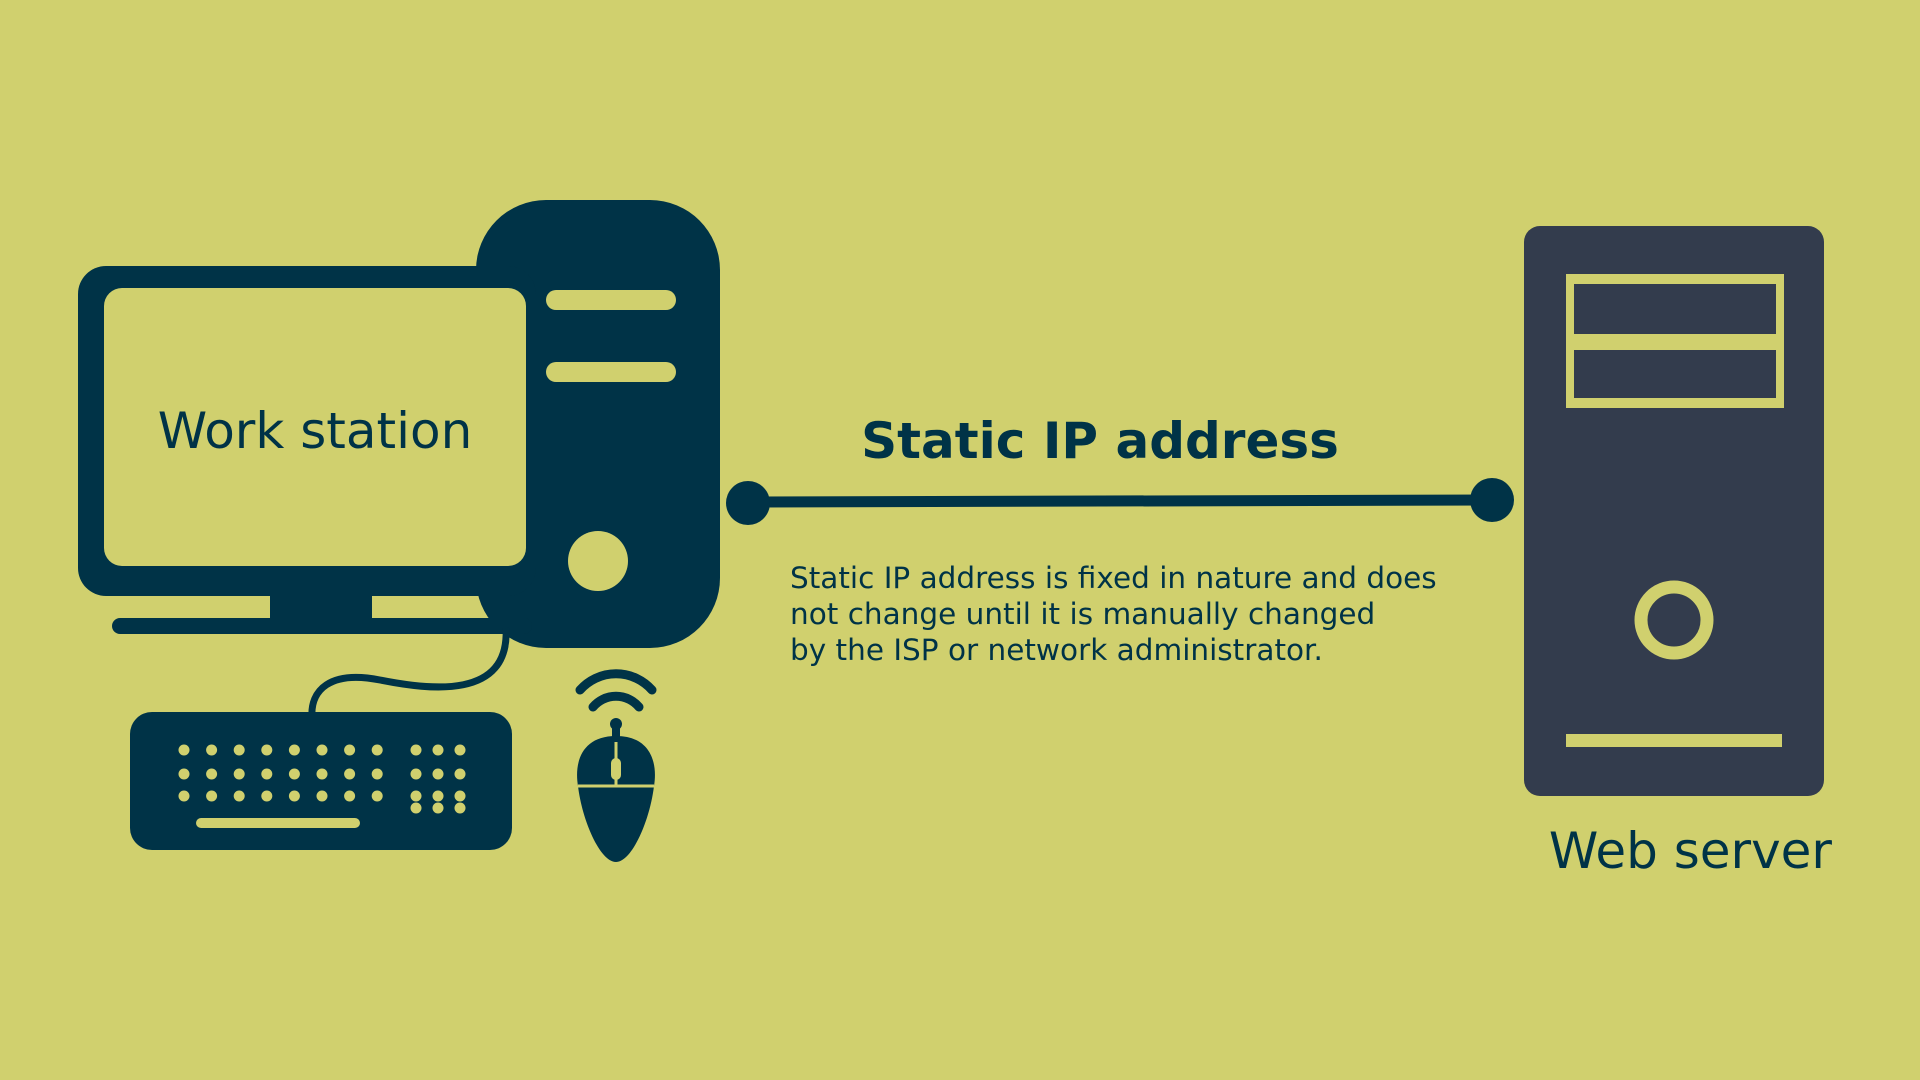 The width and height of the screenshot is (1920, 1080). I want to click on description-line-3: by the ISP or network administrator., so click(1056, 650).